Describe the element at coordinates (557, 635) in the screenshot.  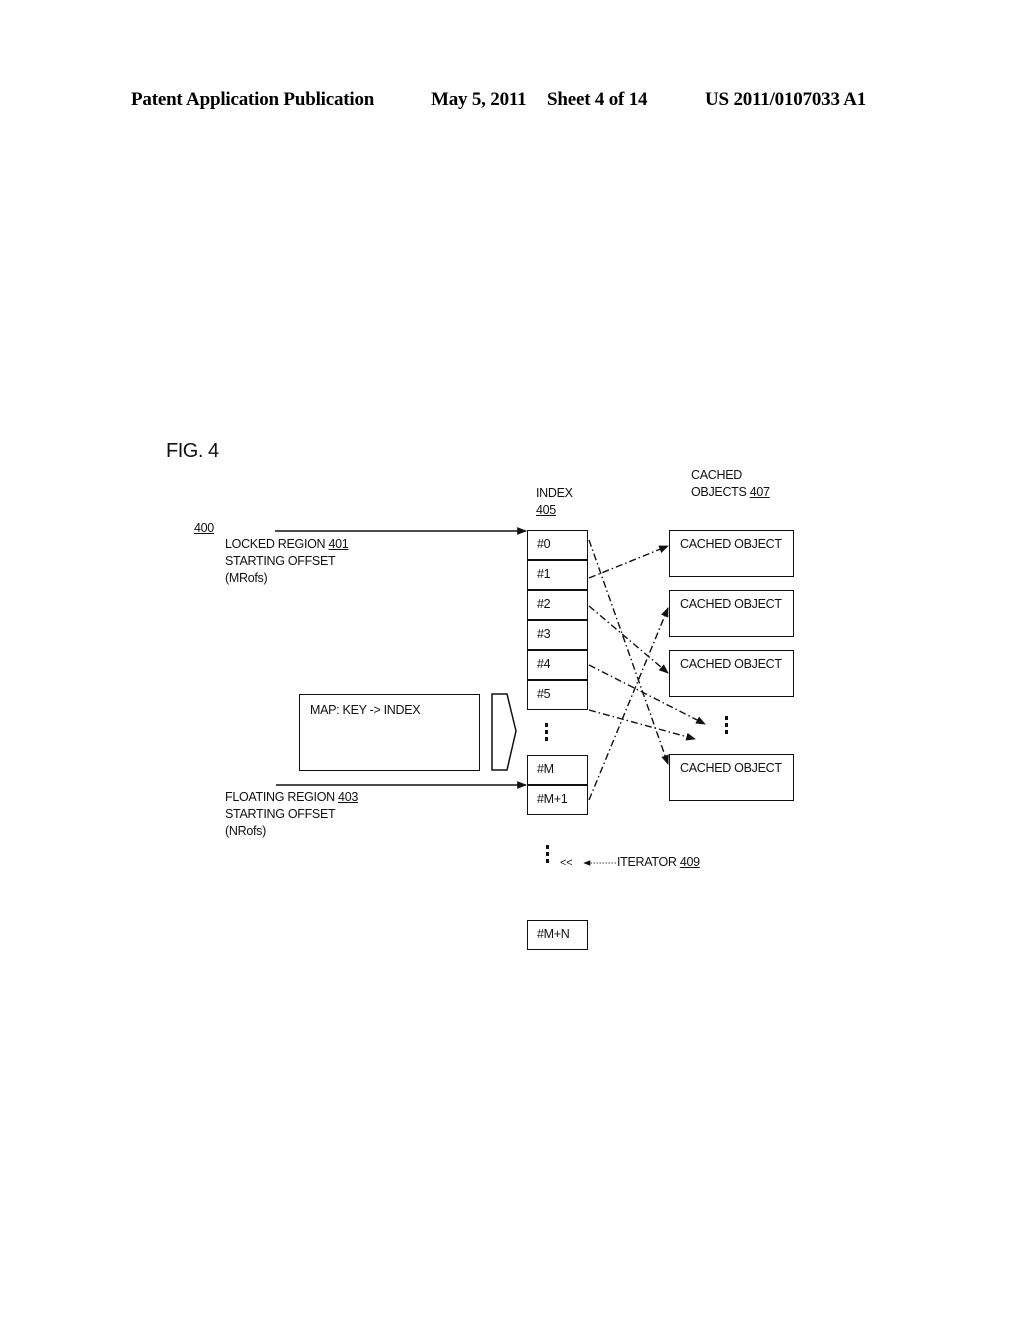
I see `index-cell-3: #3` at that location.